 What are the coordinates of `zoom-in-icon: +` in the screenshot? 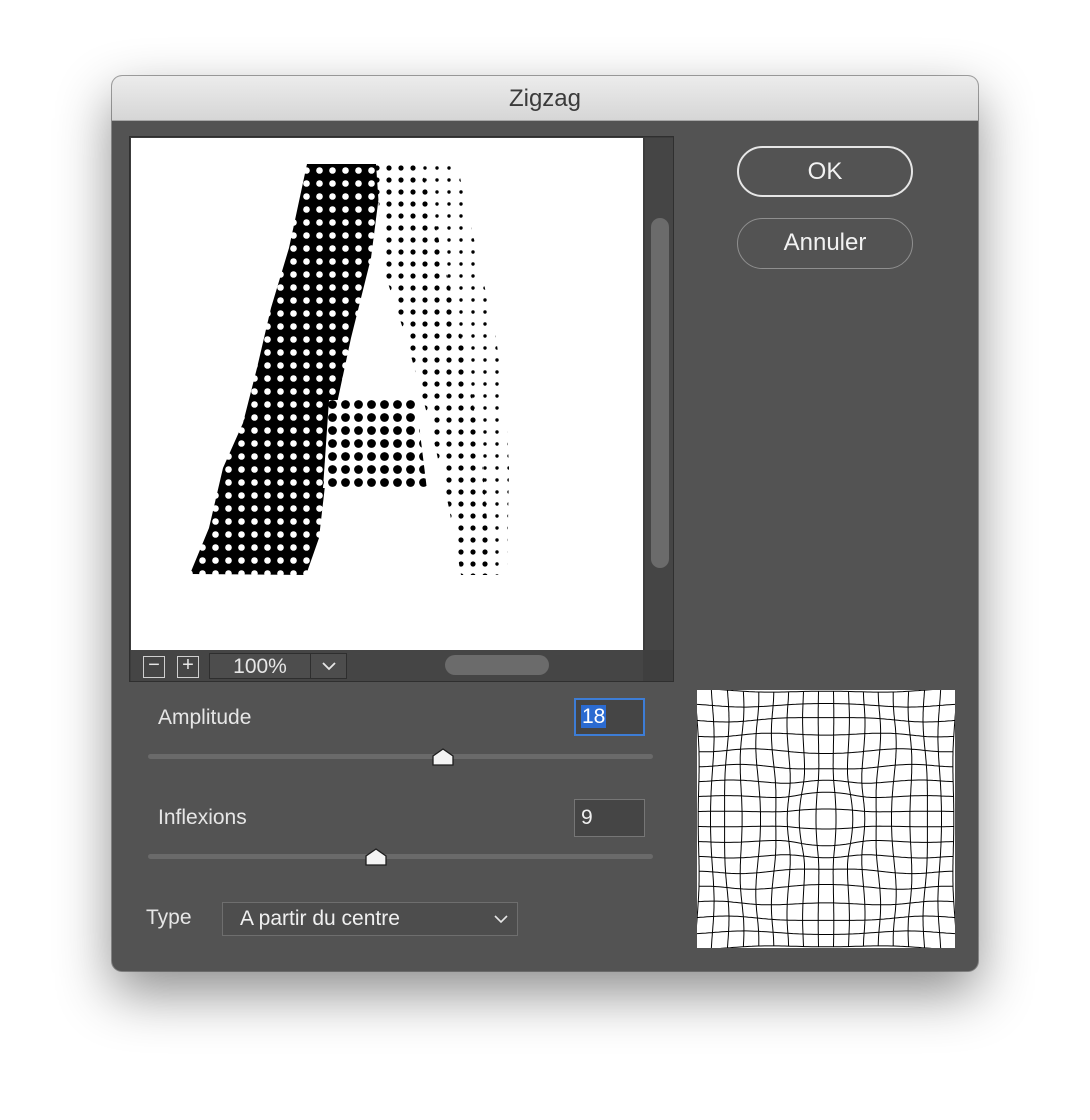 It's located at (188, 665).